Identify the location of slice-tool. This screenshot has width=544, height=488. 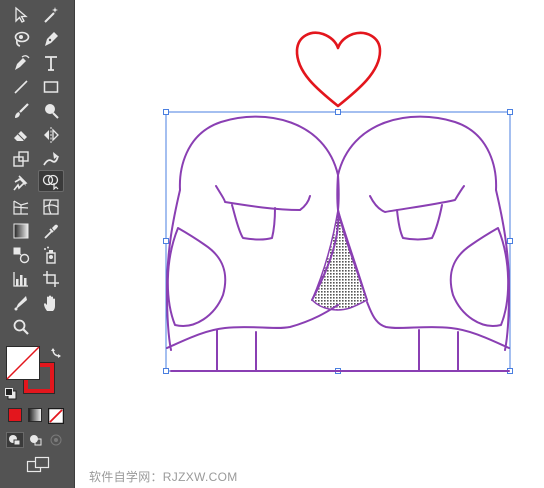
(21, 303).